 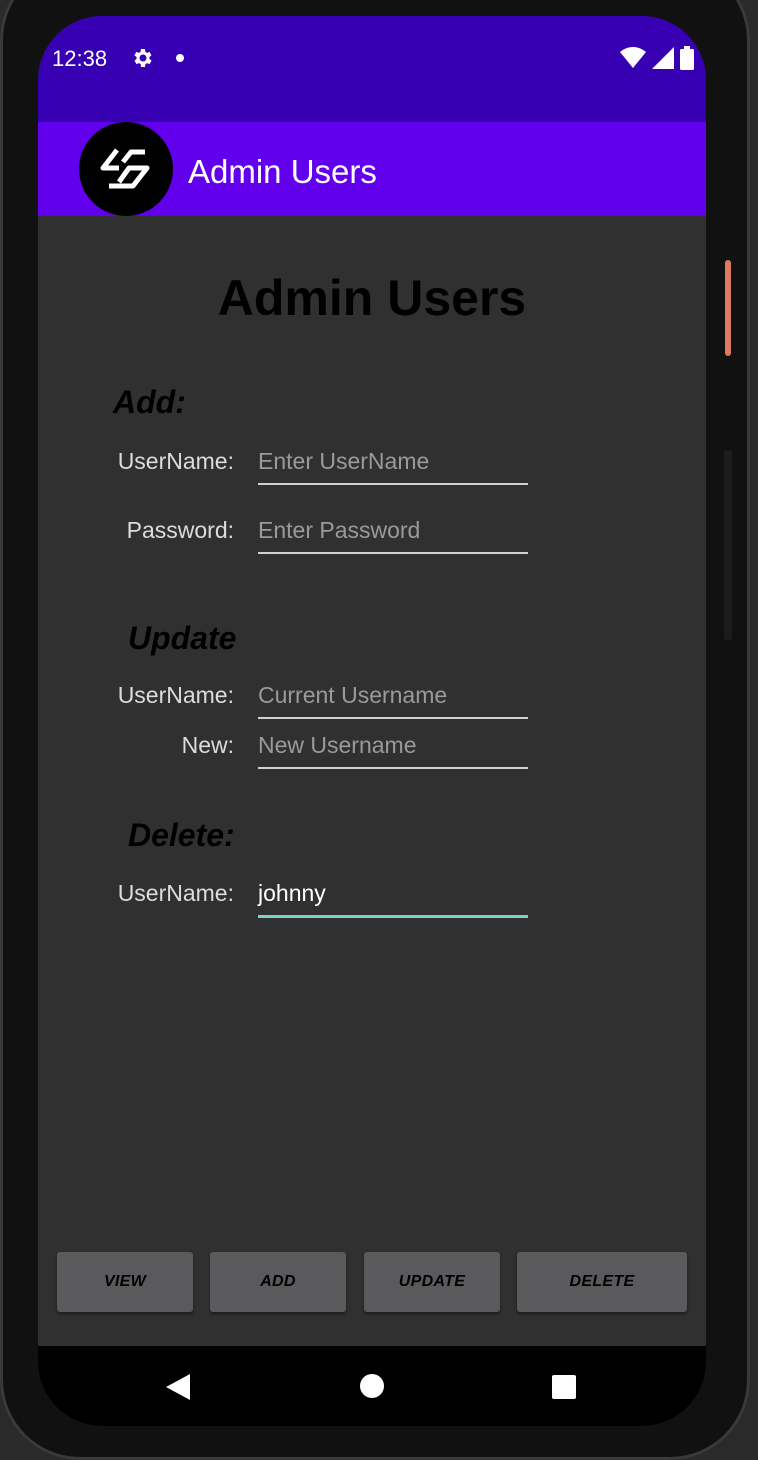 What do you see at coordinates (175, 893) in the screenshot?
I see `delete-username-label: UserName:` at bounding box center [175, 893].